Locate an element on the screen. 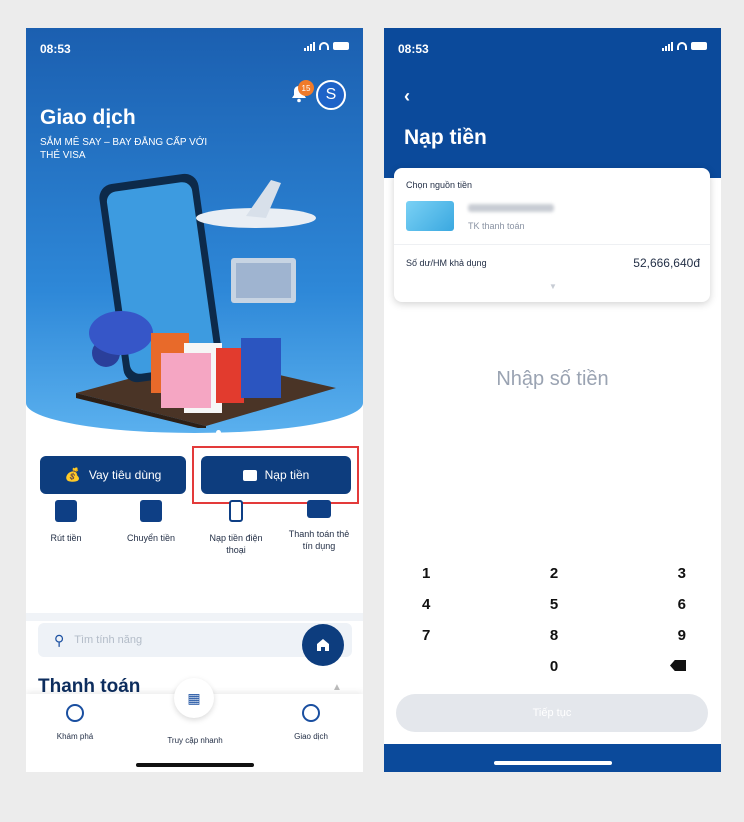 Image resolution: width=744 pixels, height=822 pixels. key-1: 1 is located at coordinates (442, 573).